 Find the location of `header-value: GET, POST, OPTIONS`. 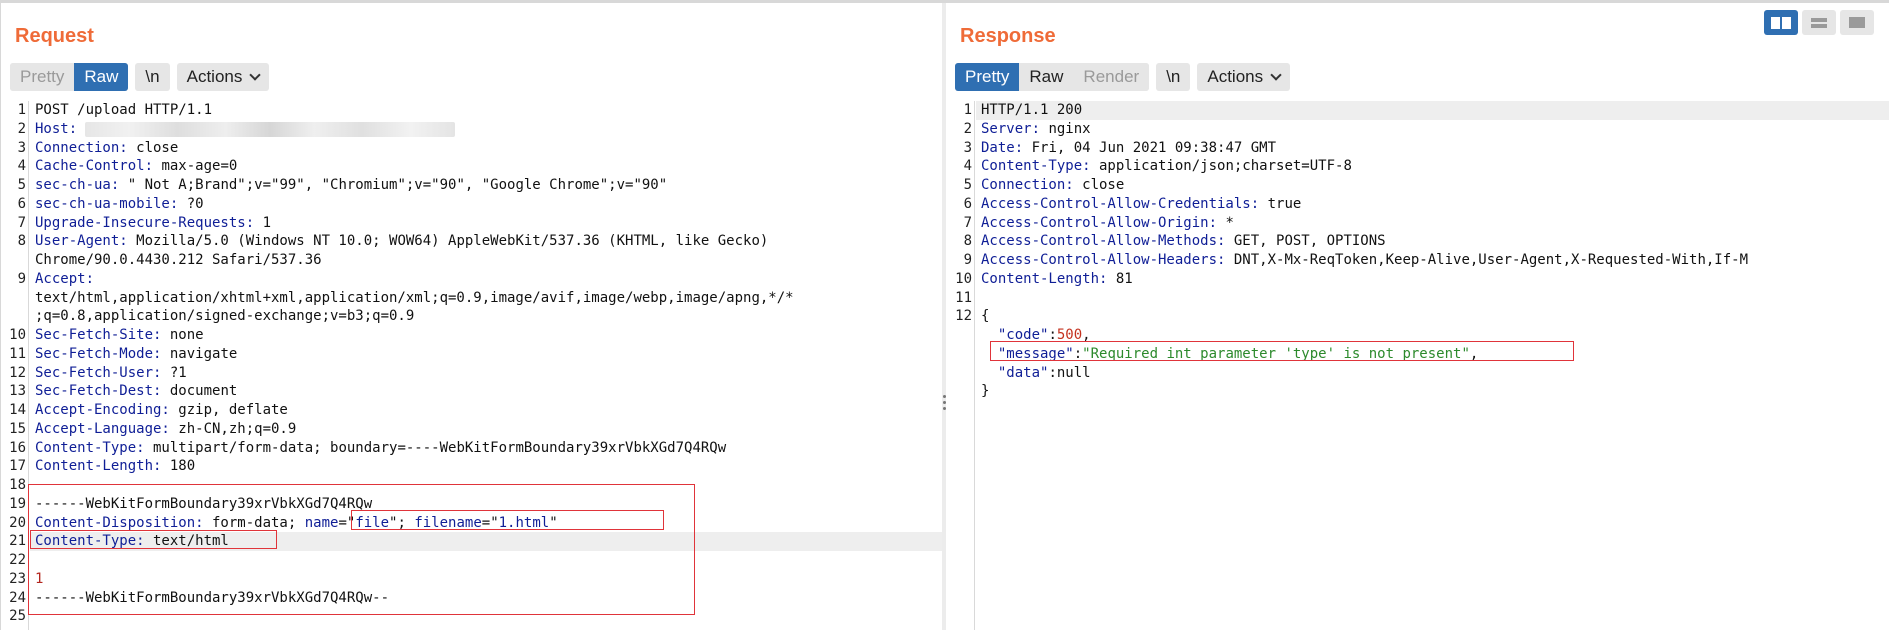

header-value: GET, POST, OPTIONS is located at coordinates (1305, 241).